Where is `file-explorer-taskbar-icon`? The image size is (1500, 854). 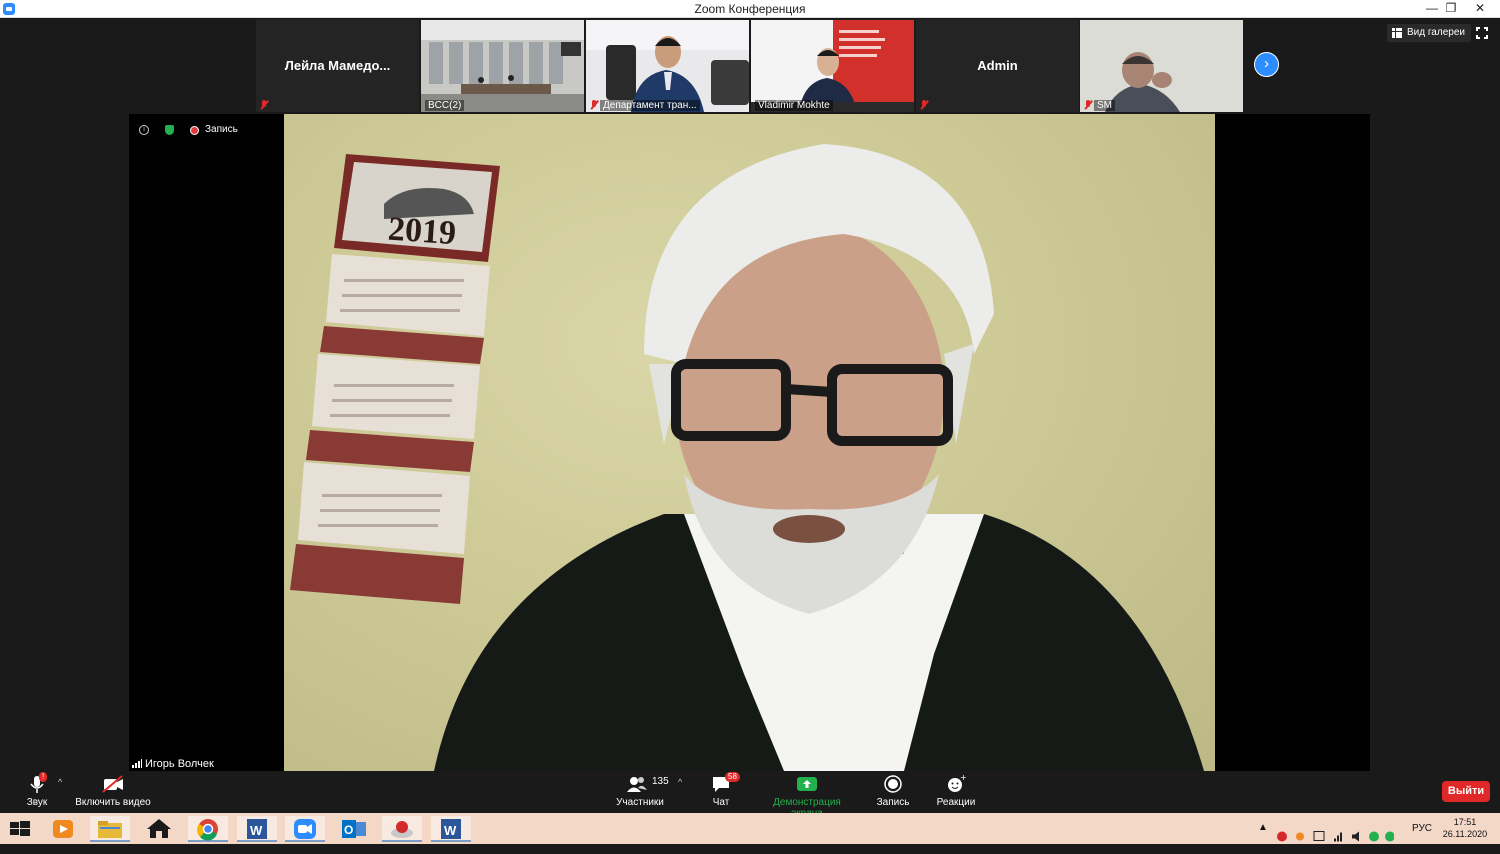 file-explorer-taskbar-icon is located at coordinates (110, 829).